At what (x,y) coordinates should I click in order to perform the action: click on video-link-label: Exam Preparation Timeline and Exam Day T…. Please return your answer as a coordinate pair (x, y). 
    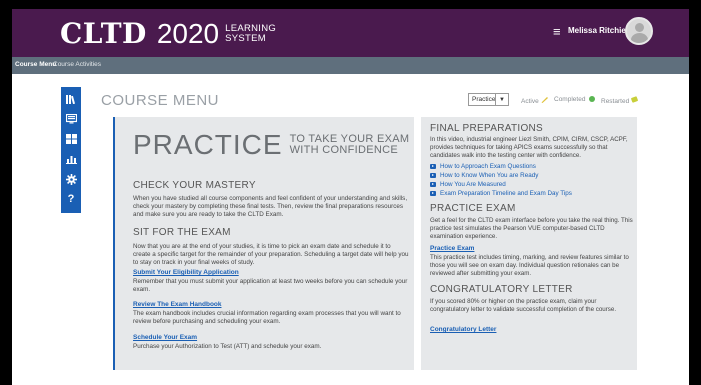
    Looking at the image, I should click on (506, 193).